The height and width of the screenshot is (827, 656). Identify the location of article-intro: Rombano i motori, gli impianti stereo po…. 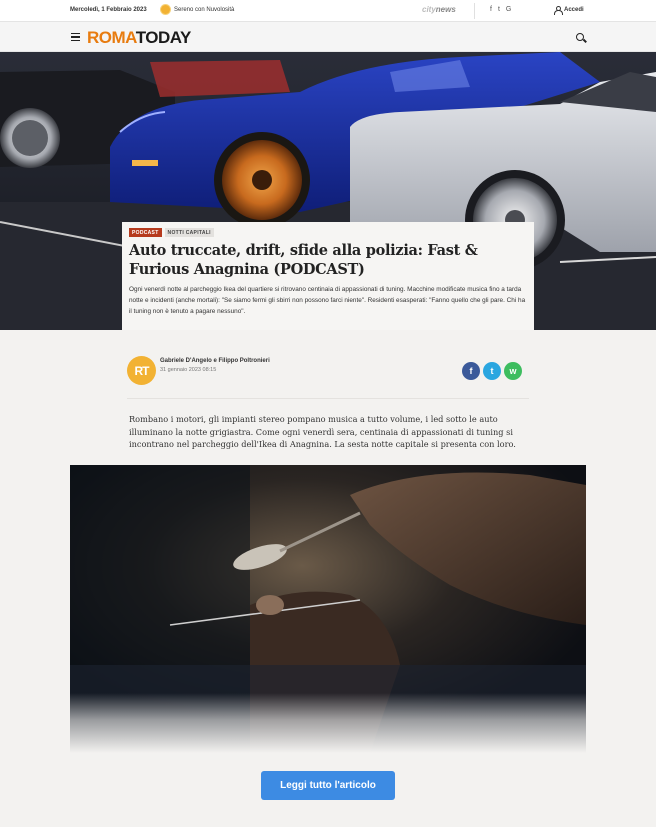
(322, 431).